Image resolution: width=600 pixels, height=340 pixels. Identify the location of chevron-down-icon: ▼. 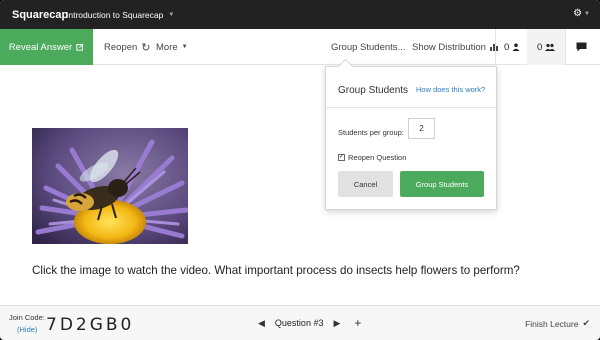
(587, 13).